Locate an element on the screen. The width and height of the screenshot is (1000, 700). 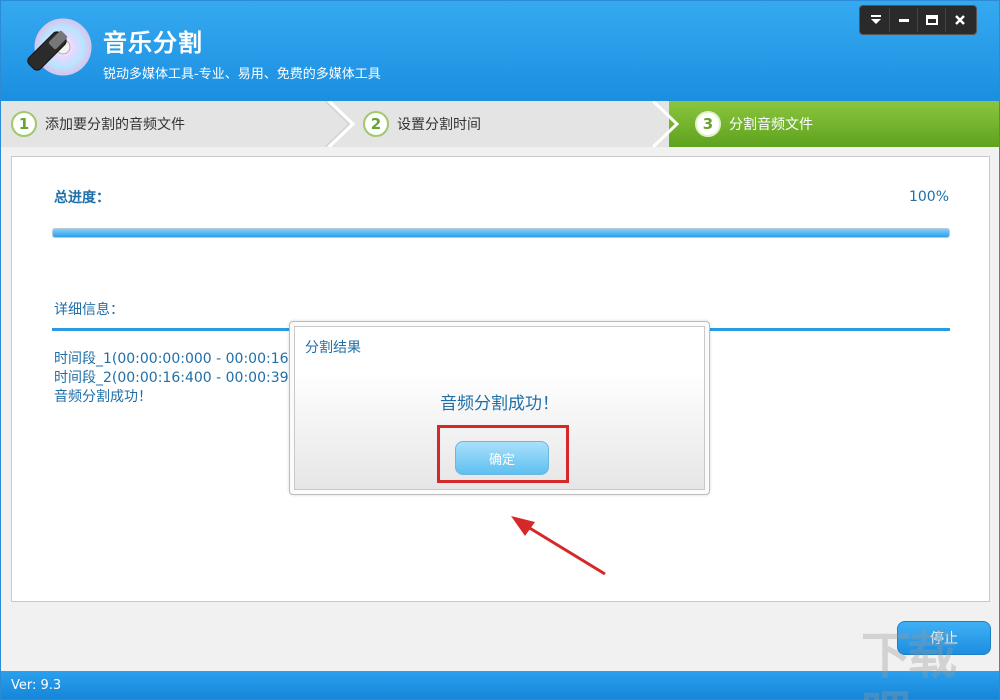
step-bar: 1 添加要分割的音频文件 2 设置分割时间 3 分割音频文件 is located at coordinates (500, 124).